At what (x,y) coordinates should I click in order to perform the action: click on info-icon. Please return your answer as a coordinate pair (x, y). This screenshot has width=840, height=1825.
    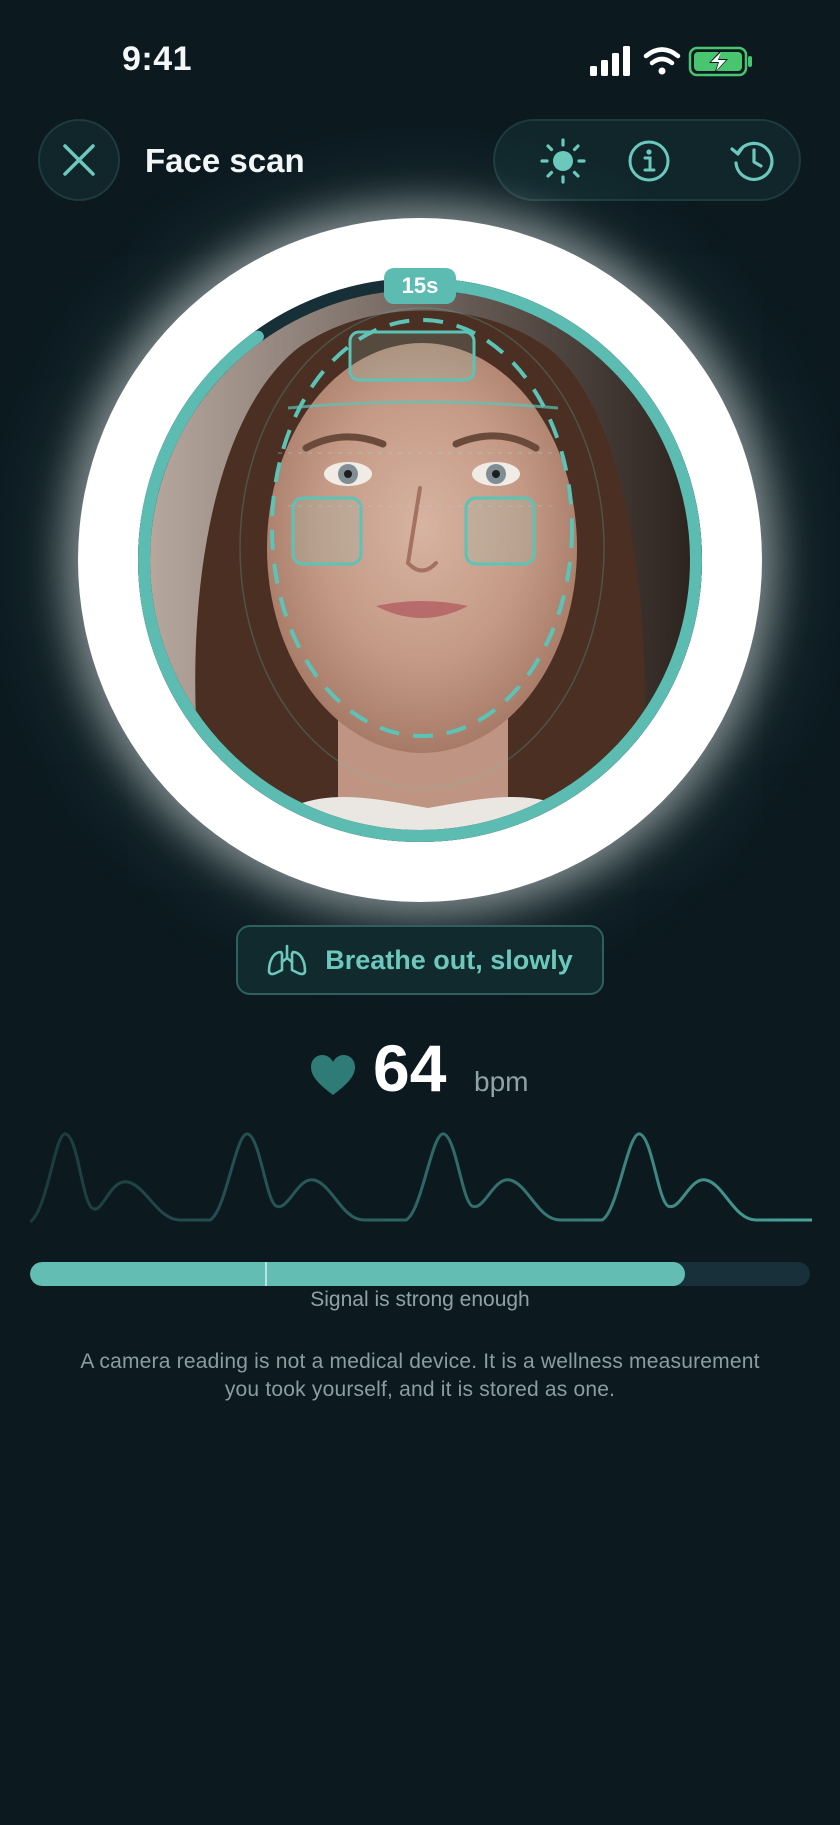
    Looking at the image, I should click on (649, 161).